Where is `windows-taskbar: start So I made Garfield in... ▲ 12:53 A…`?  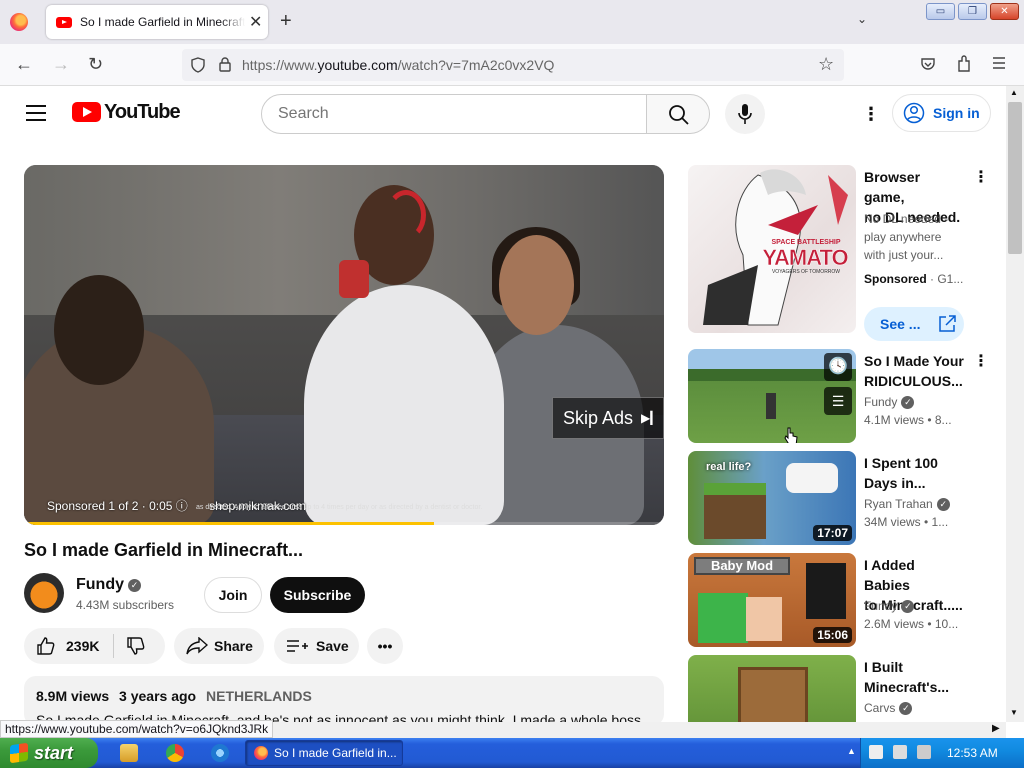
windows-taskbar: start So I made Garfield in... ▲ 12:53 A… is located at coordinates (512, 753).